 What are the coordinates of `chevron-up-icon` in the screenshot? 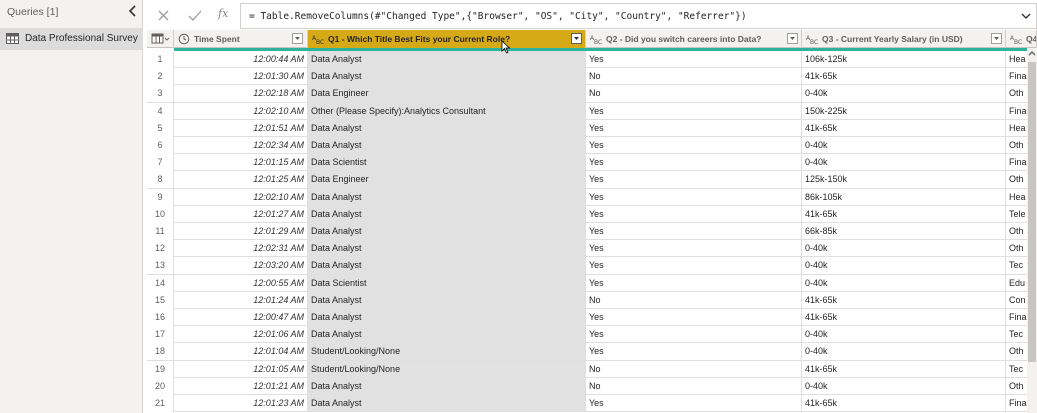 It's located at (1032, 54).